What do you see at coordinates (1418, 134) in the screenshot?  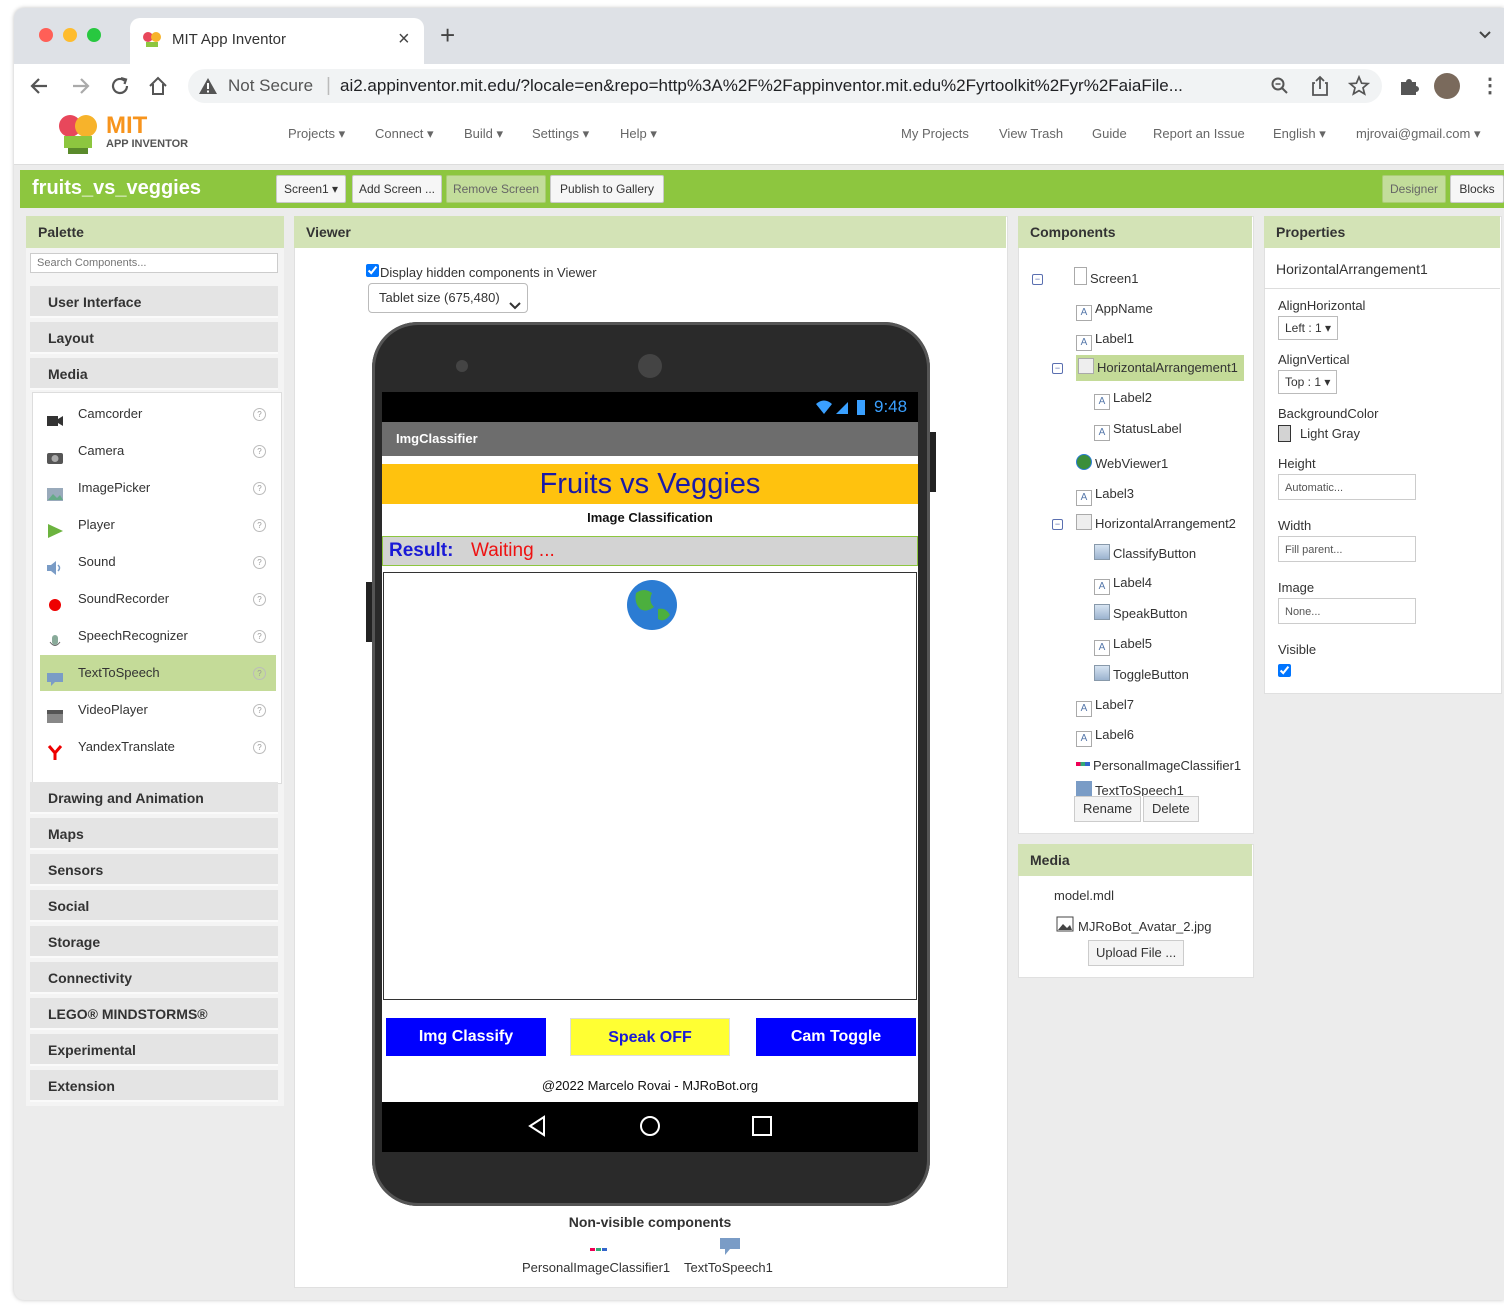 I see `menu-account: mjrovai@gmail.com ▾` at bounding box center [1418, 134].